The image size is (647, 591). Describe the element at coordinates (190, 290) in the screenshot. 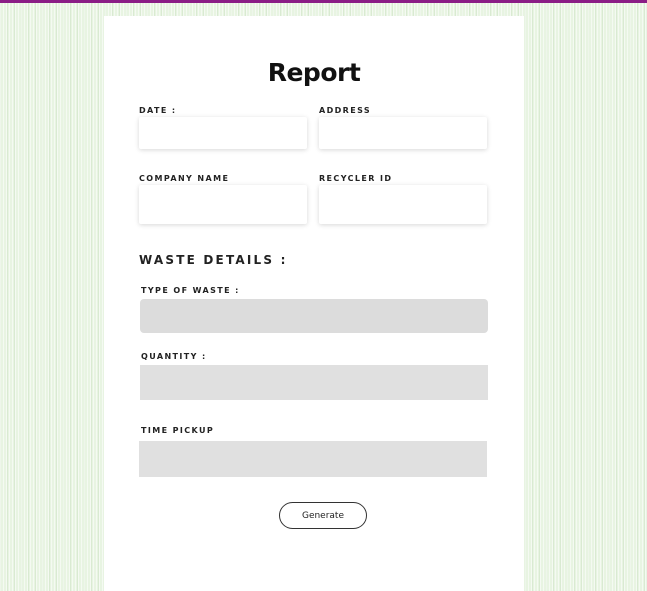

I see `type-of-waste-label: TYPE OF WASTE :` at that location.